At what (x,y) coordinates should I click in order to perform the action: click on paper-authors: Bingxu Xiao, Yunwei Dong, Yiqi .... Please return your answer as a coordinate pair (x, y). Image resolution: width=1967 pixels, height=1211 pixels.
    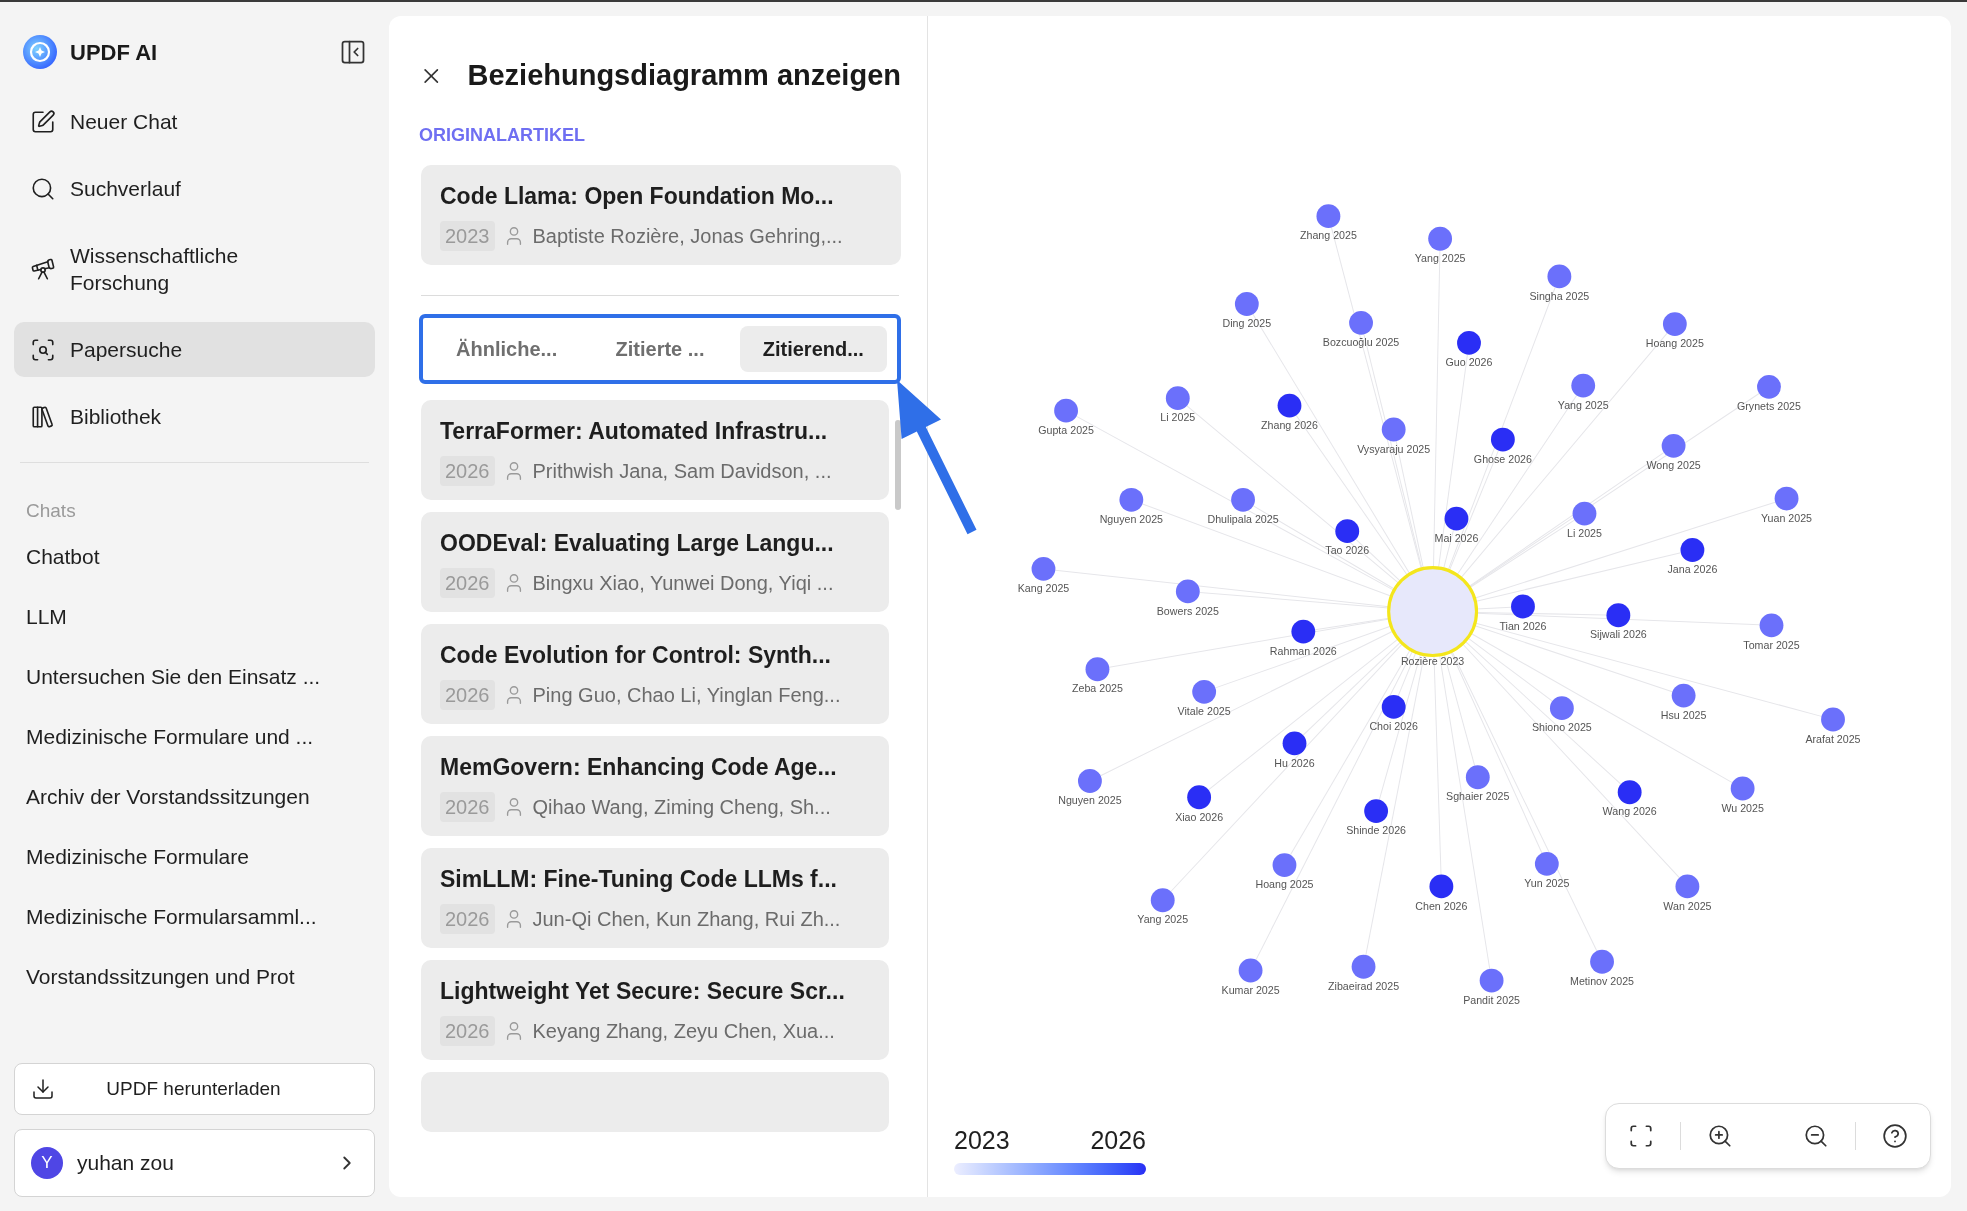
    Looking at the image, I should click on (683, 583).